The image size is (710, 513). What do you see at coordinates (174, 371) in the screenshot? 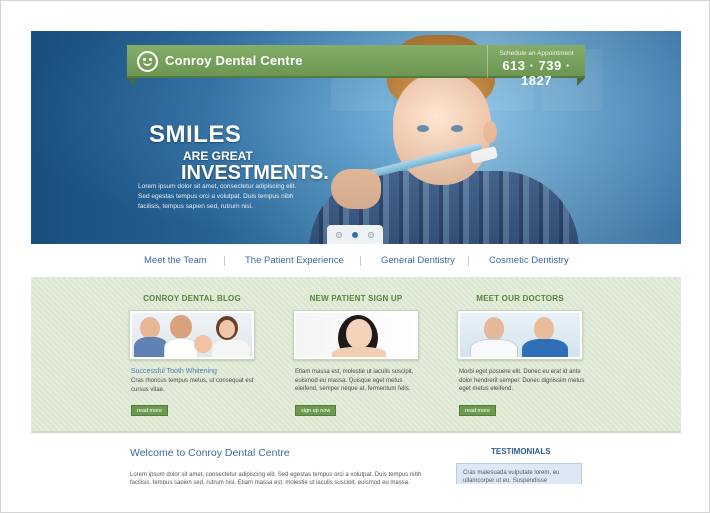
I see `blog-post-link: Successful Tooth Whitening` at bounding box center [174, 371].